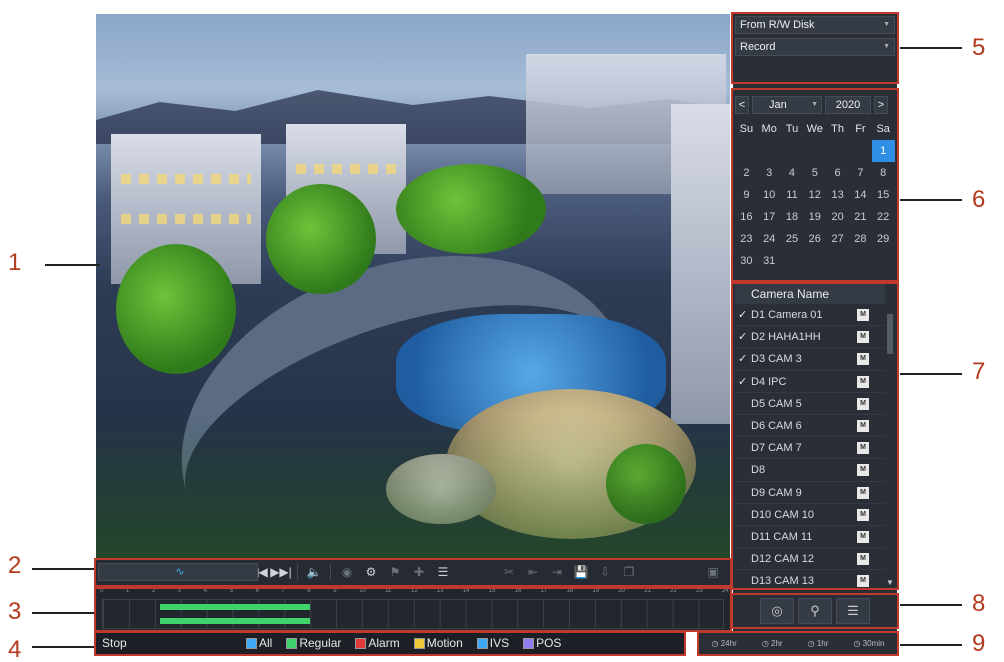 The width and height of the screenshot is (1004, 662). I want to click on callout-1: 1, so click(15, 262).